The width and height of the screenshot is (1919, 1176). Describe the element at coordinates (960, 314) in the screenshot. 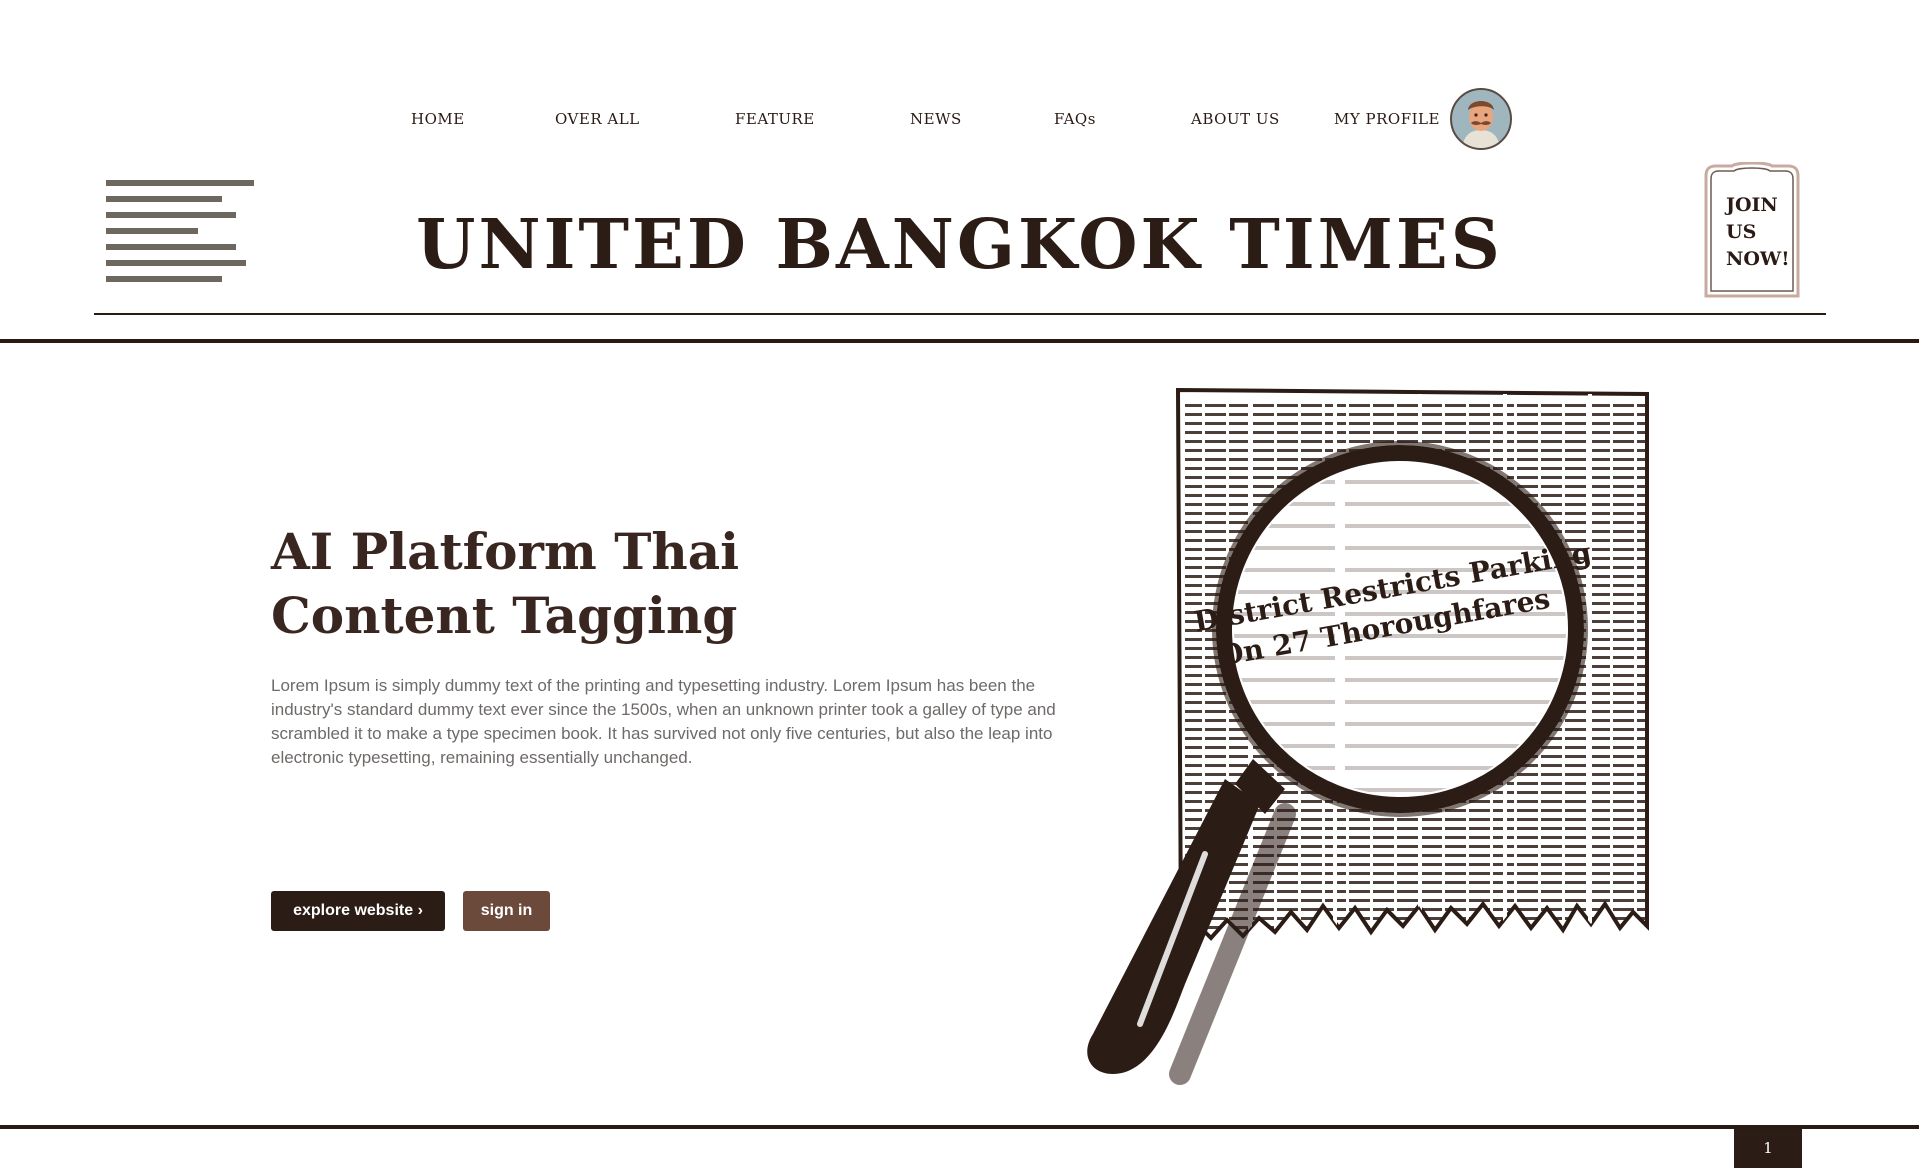

I see `masthead-rule` at that location.